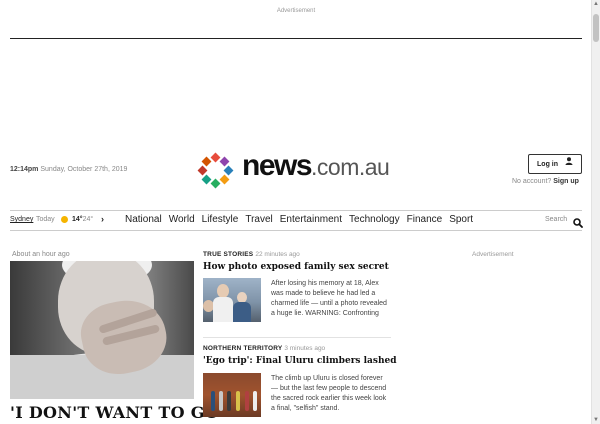 Image resolution: width=600 pixels, height=424 pixels. I want to click on logo-dots-icon, so click(216, 171).